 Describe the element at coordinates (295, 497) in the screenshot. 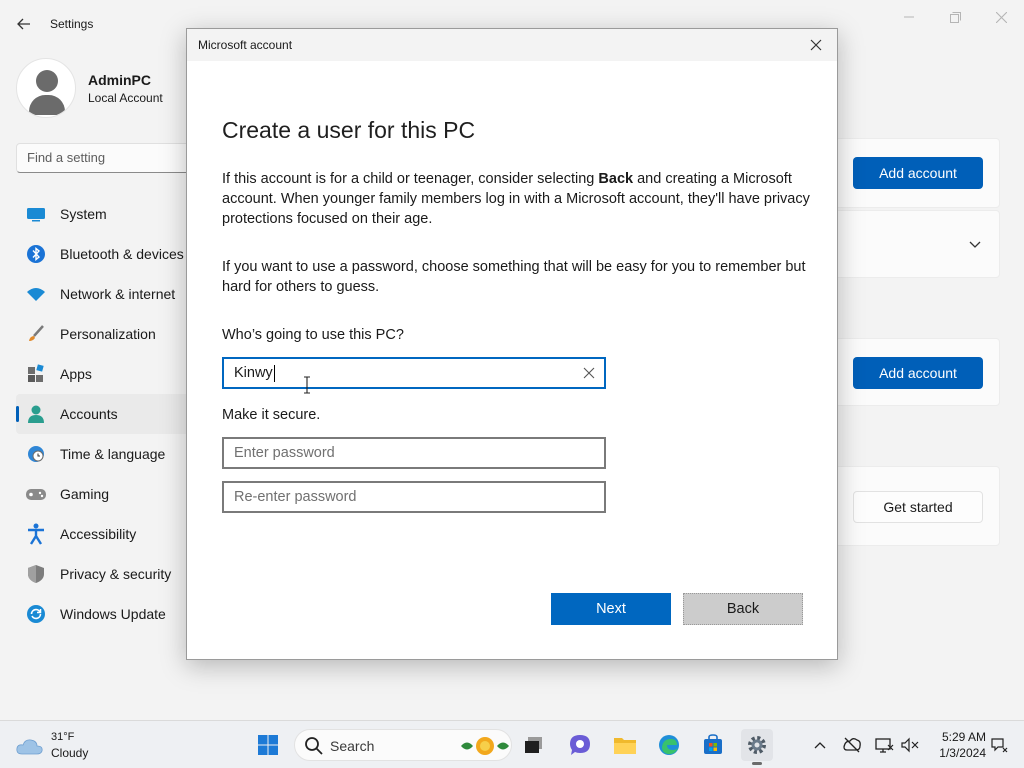

I see `reenter-password-placeholder: Re-enter password` at that location.